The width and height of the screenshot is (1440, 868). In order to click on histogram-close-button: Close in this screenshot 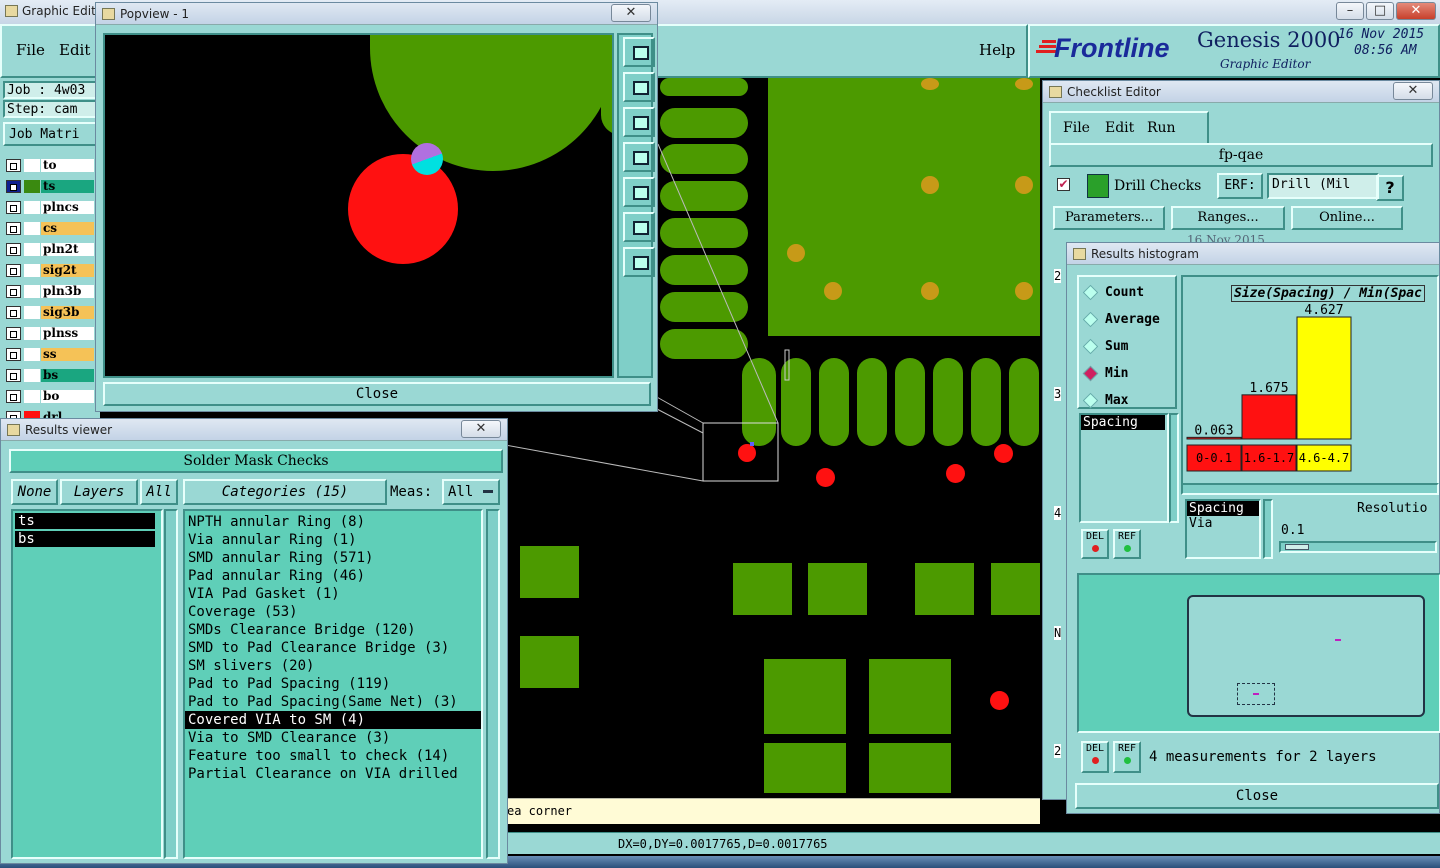, I will do `click(1257, 796)`.